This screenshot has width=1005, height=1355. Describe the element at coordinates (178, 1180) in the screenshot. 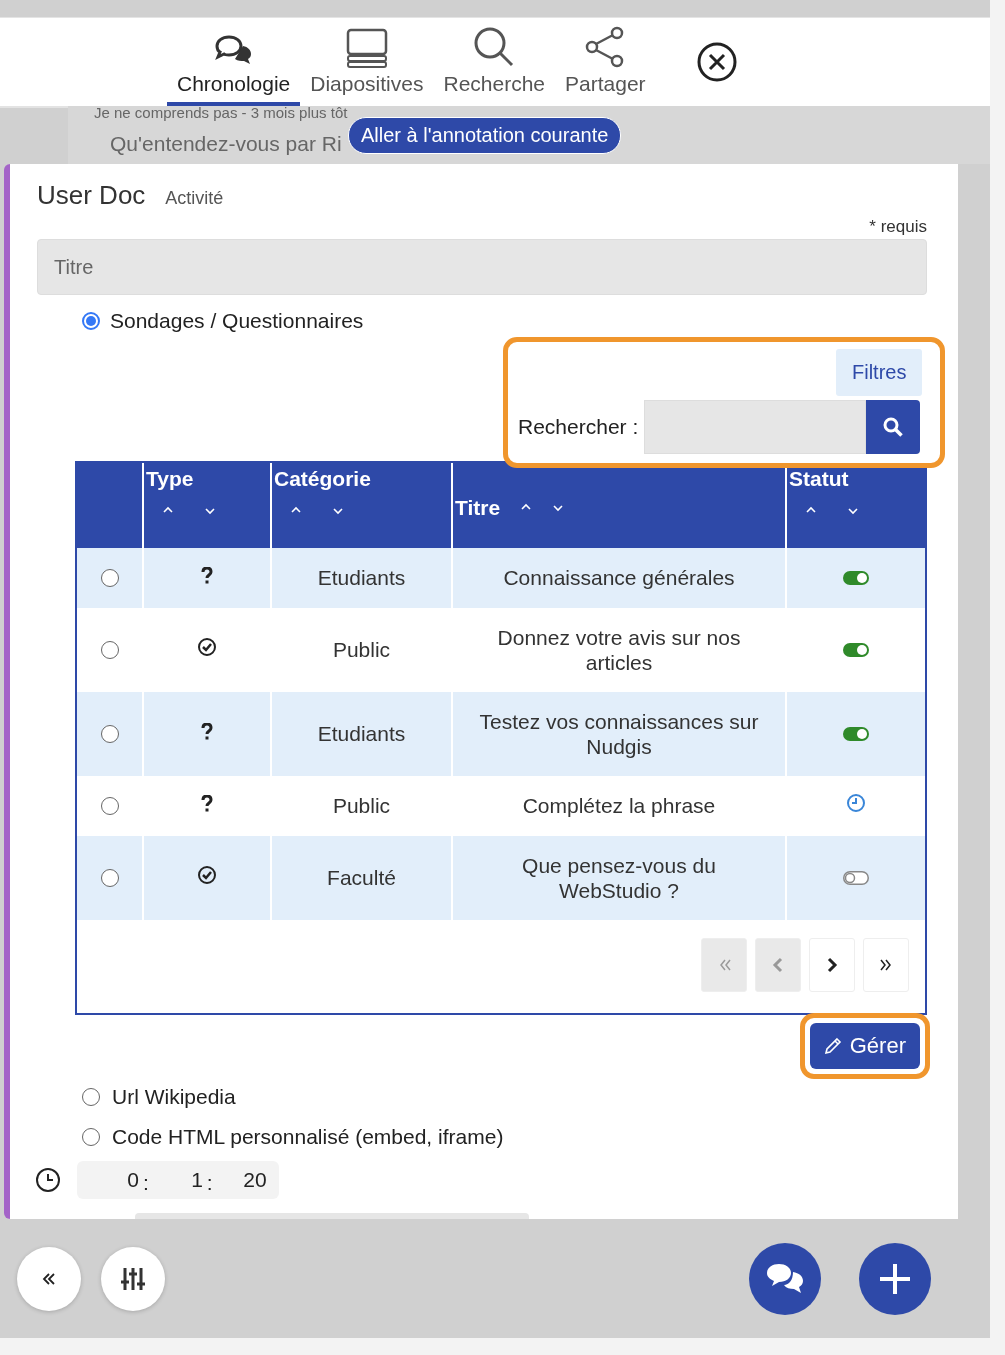

I see `time-field: 0 : 1 : 20` at that location.